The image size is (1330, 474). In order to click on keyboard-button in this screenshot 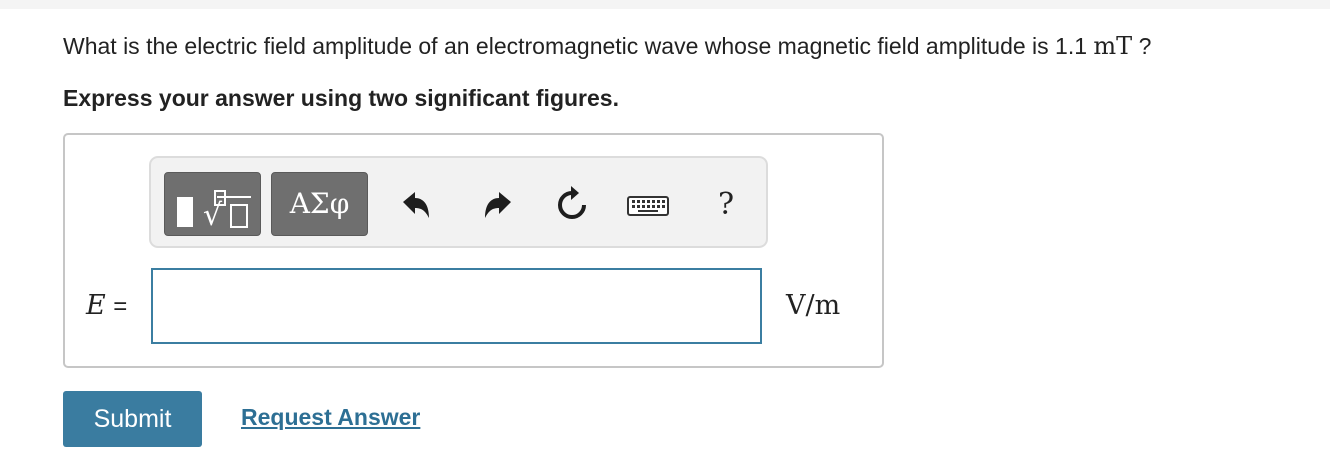, I will do `click(648, 205)`.